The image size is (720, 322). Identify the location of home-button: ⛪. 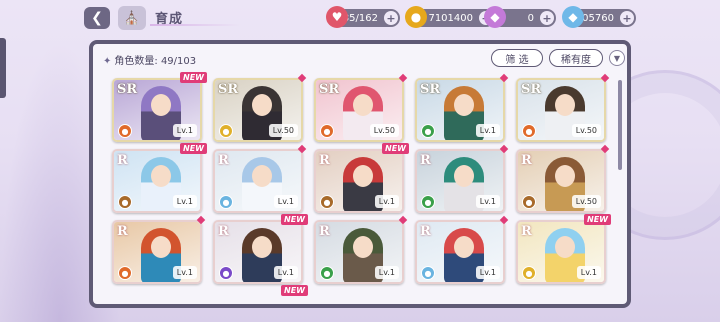
(132, 18).